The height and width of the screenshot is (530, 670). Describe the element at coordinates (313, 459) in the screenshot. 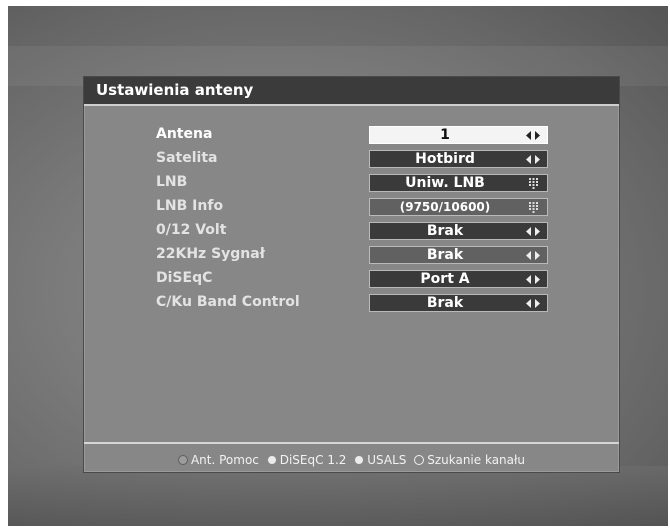

I see `footer-label: DiSEqC 1.2` at that location.